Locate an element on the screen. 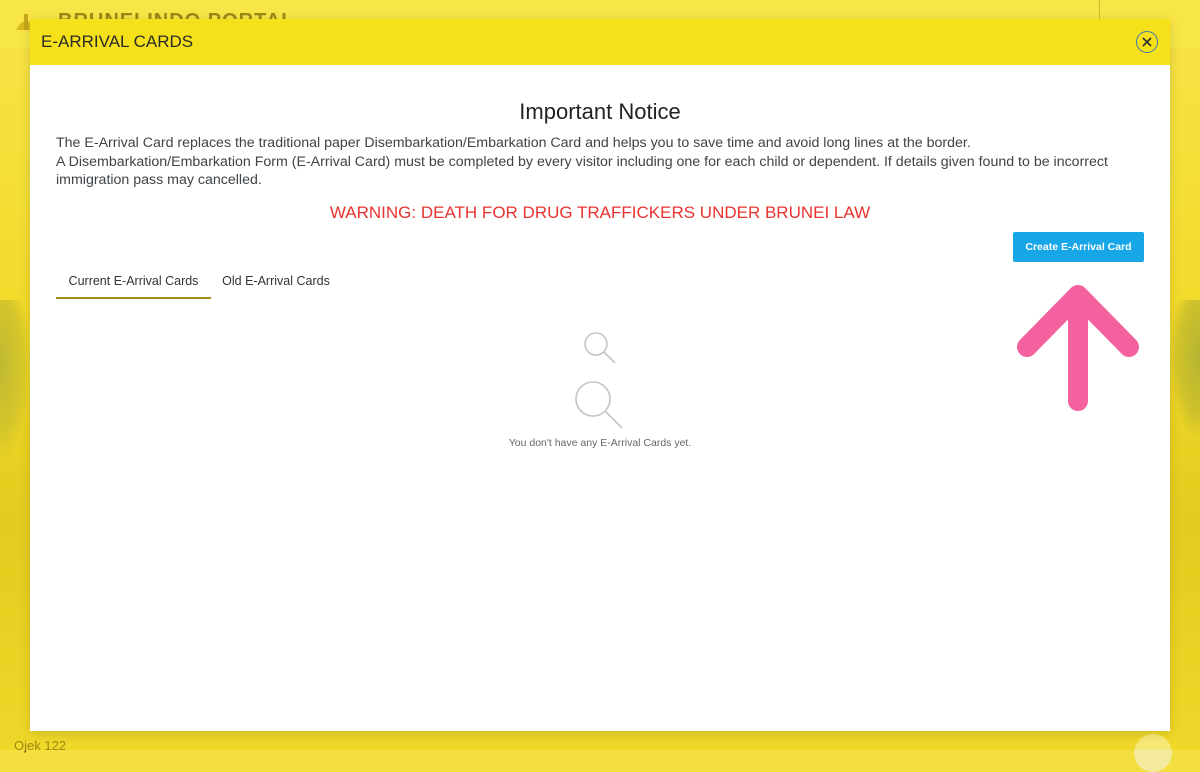 The height and width of the screenshot is (772, 1200). close-icon is located at coordinates (1147, 42).